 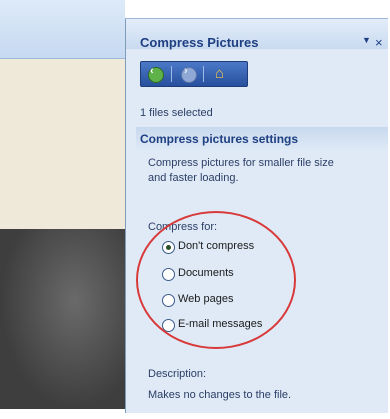 What do you see at coordinates (216, 280) in the screenshot?
I see `annotation-ellipse` at bounding box center [216, 280].